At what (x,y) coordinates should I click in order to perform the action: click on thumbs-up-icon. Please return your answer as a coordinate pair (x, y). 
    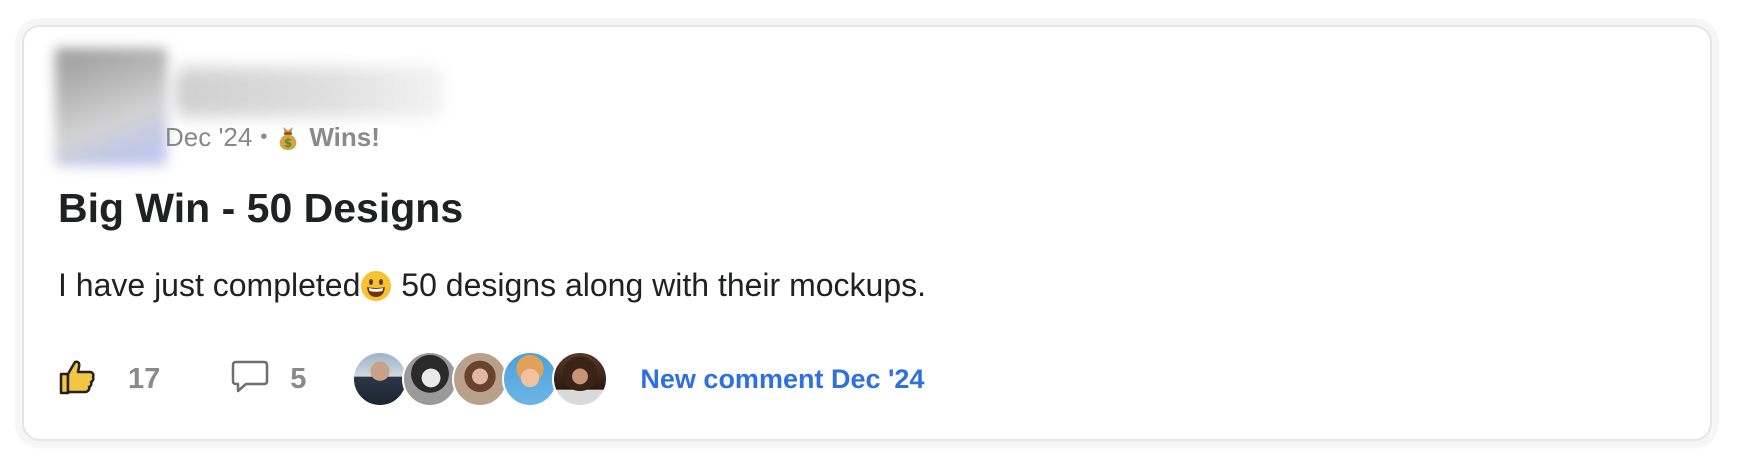
    Looking at the image, I should click on (77, 379).